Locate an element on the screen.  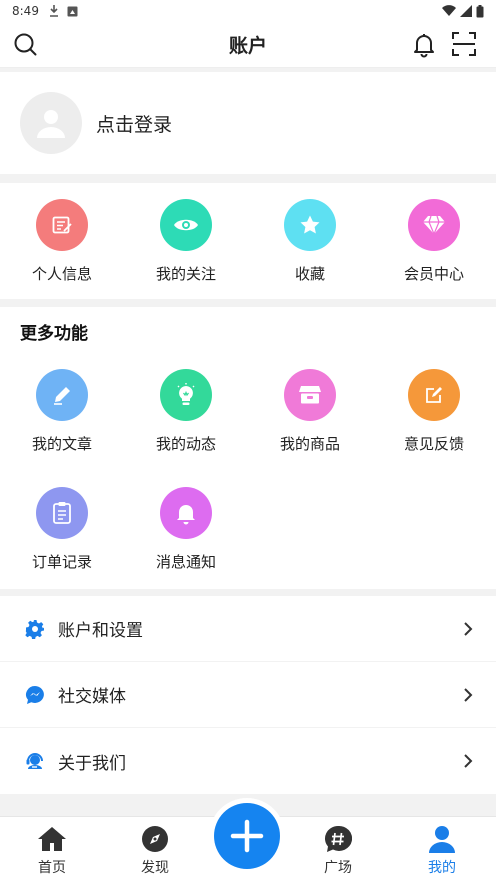
menu-item-account-settings: 账户和设置 is located at coordinates (248, 629).